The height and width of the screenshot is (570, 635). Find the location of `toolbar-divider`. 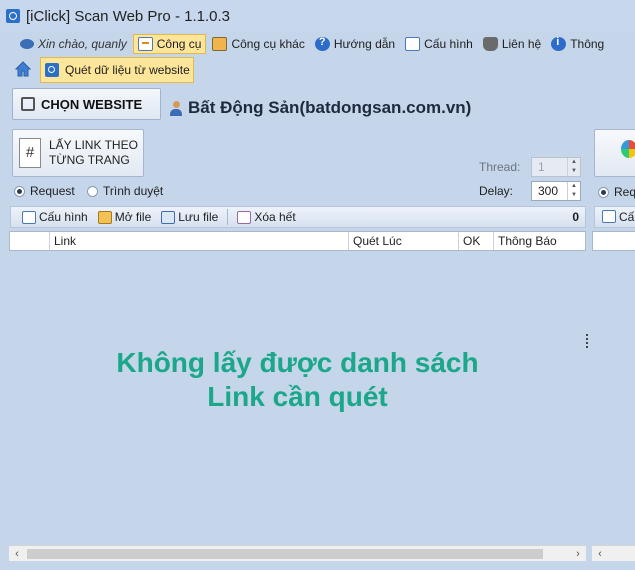

toolbar-divider is located at coordinates (228, 217).